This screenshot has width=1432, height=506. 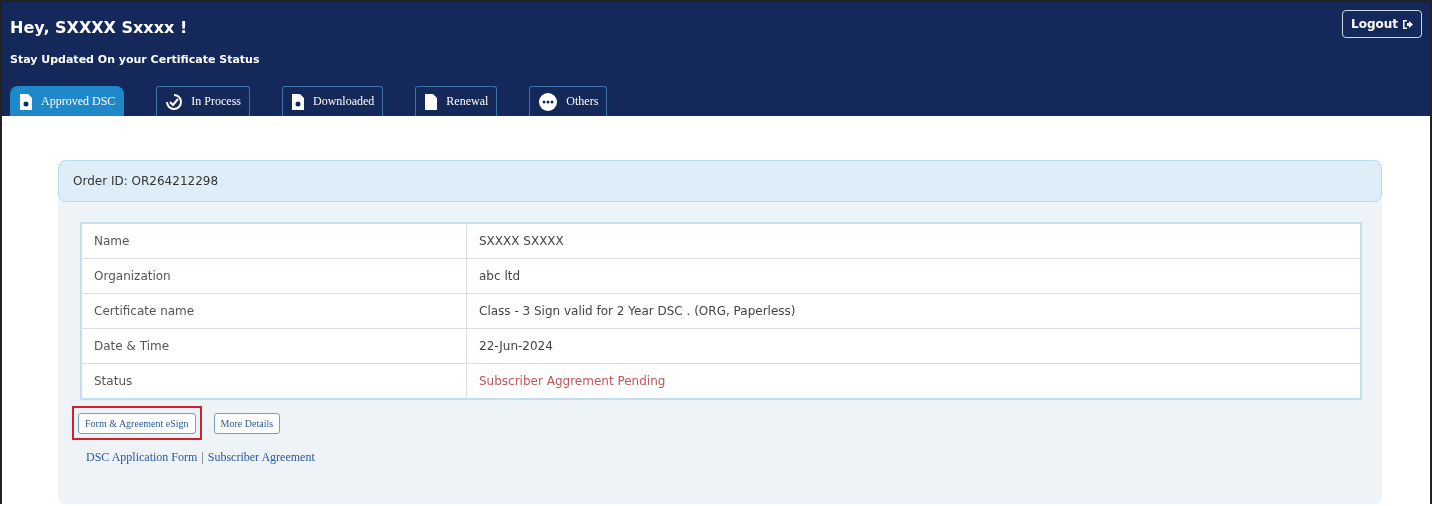 I want to click on table-cell-text: Certificate name, so click(x=144, y=311).